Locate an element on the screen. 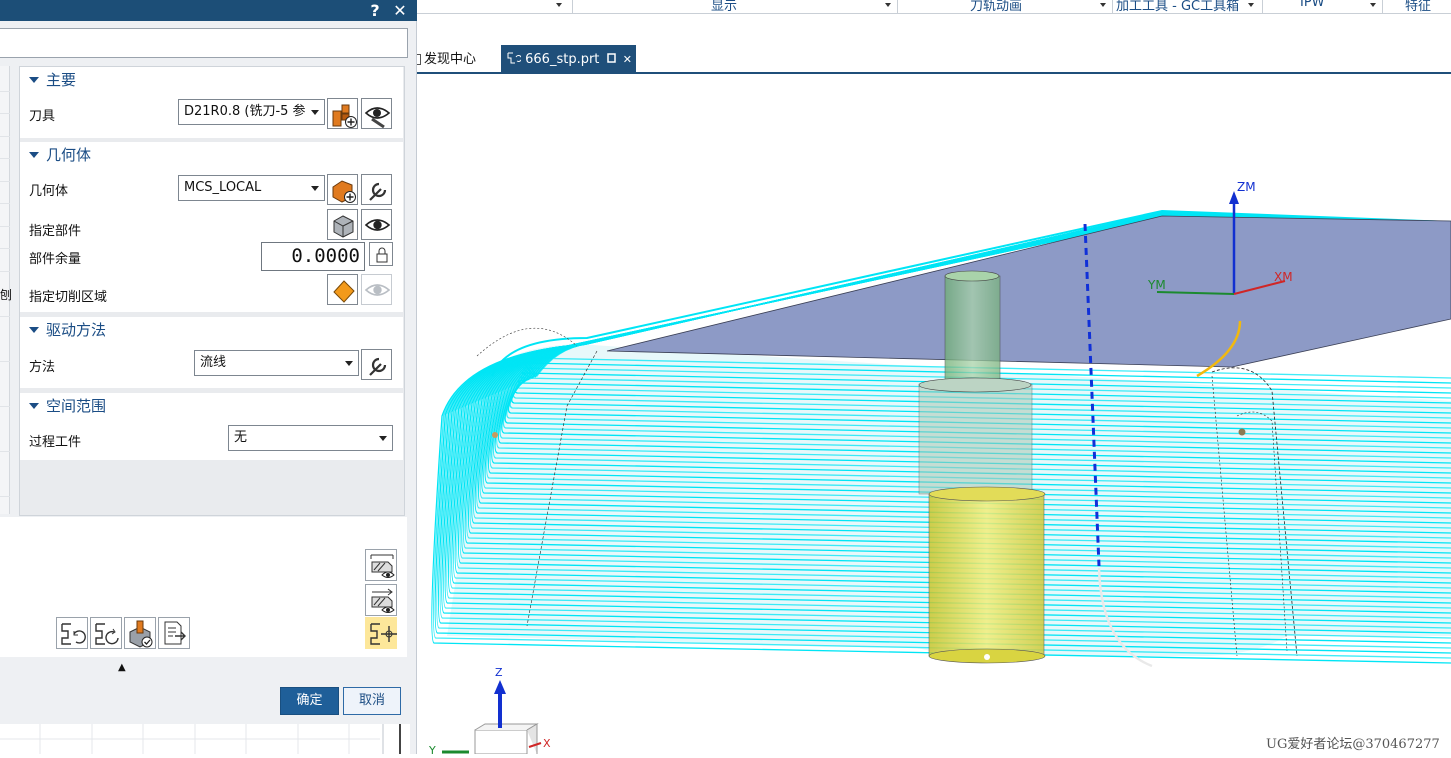  collapse-up-icon: ▲ is located at coordinates (122, 667).